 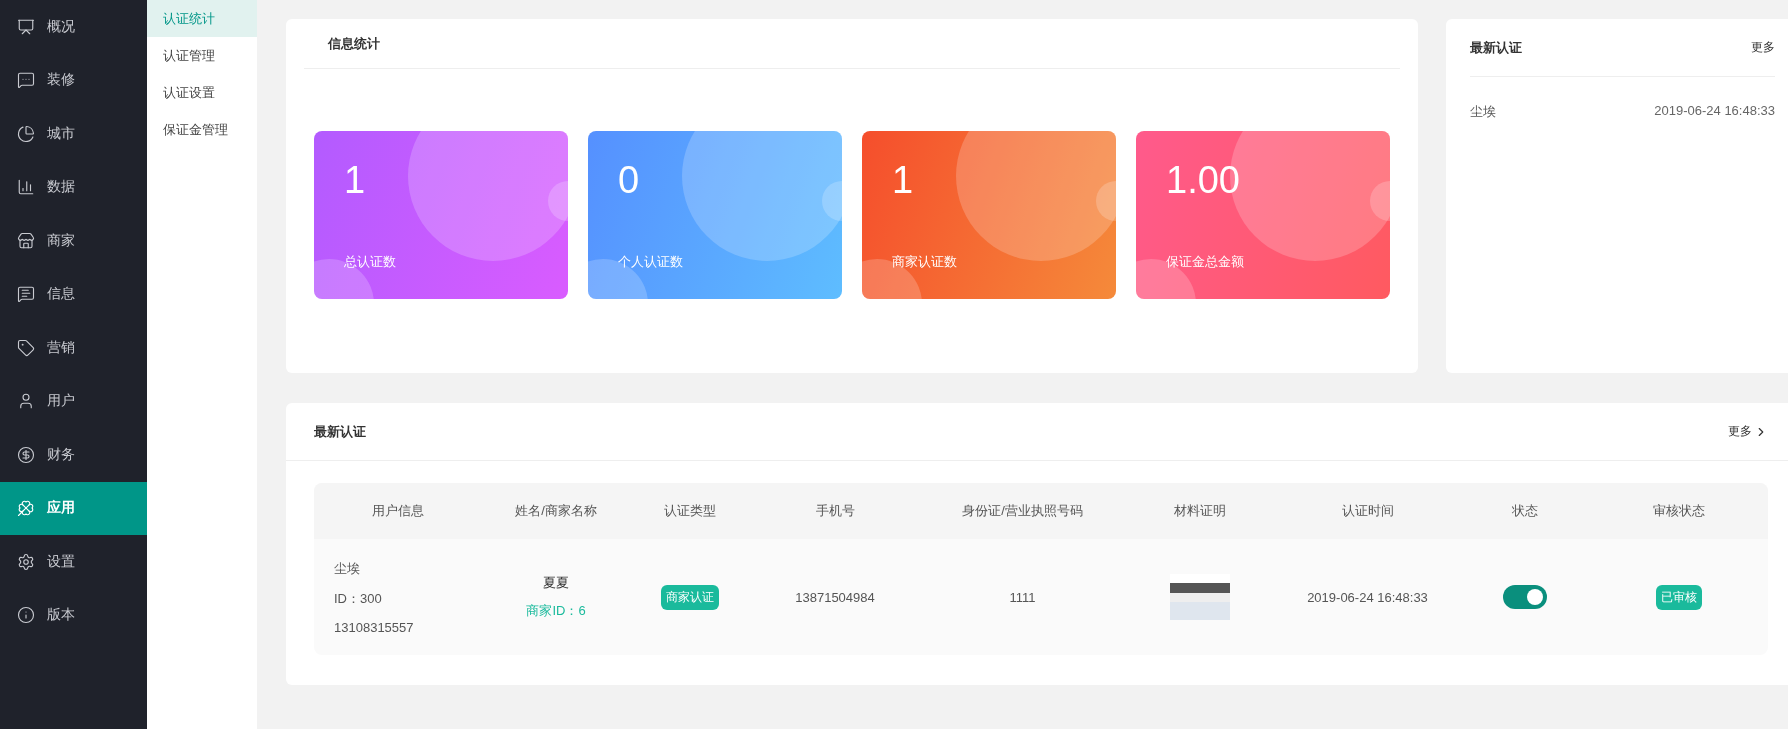 I want to click on sidebar-item: 装修, so click(x=73, y=80).